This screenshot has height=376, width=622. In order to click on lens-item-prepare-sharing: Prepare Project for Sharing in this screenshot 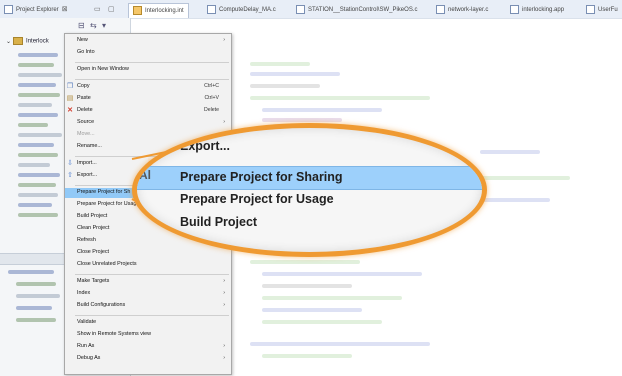, I will do `click(309, 178)`.